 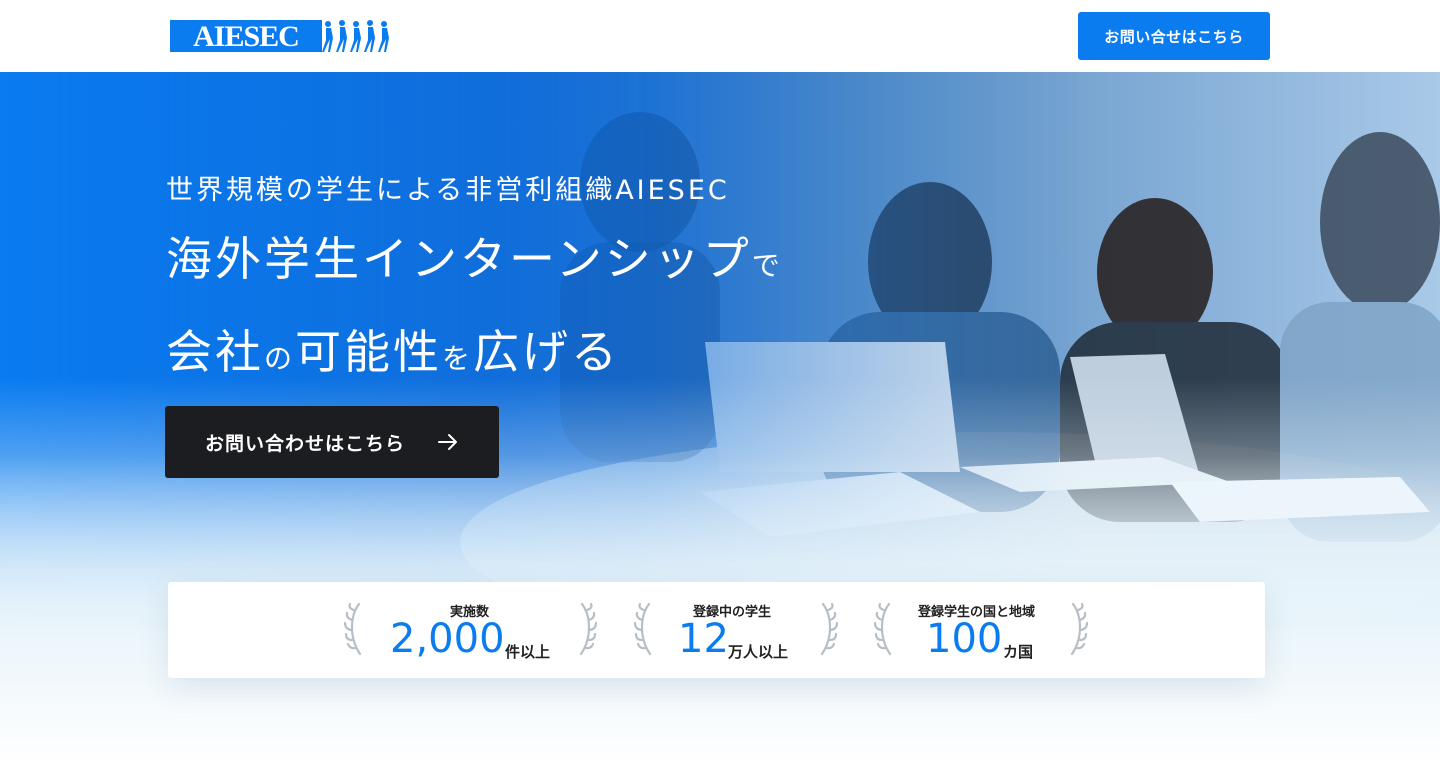 What do you see at coordinates (215, 352) in the screenshot?
I see `hero-title-word-company: 会社` at bounding box center [215, 352].